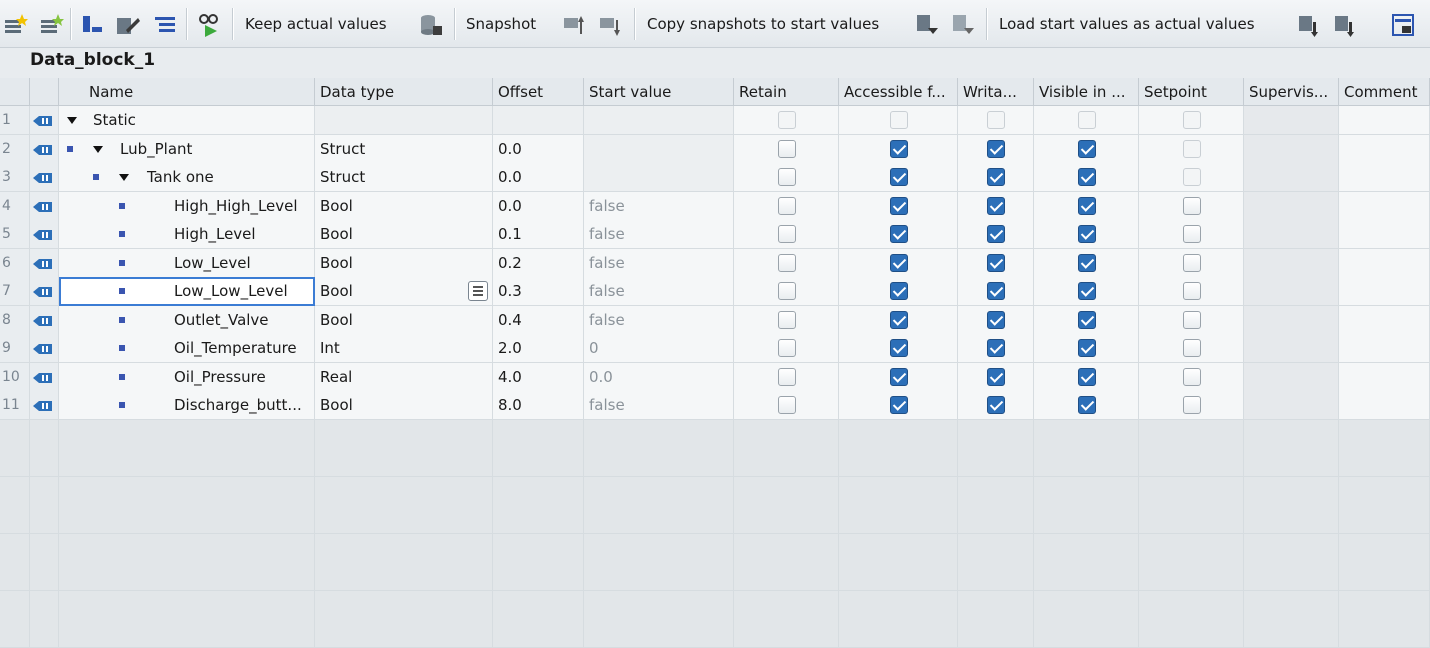 Image resolution: width=1430 pixels, height=648 pixels. Describe the element at coordinates (927, 25) in the screenshot. I see `copy-icon` at that location.